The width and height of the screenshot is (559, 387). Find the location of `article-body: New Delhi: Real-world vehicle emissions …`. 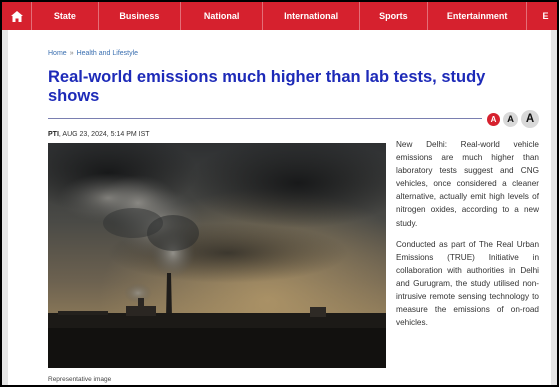

article-body: New Delhi: Real-world vehicle emissions … is located at coordinates (467, 237).